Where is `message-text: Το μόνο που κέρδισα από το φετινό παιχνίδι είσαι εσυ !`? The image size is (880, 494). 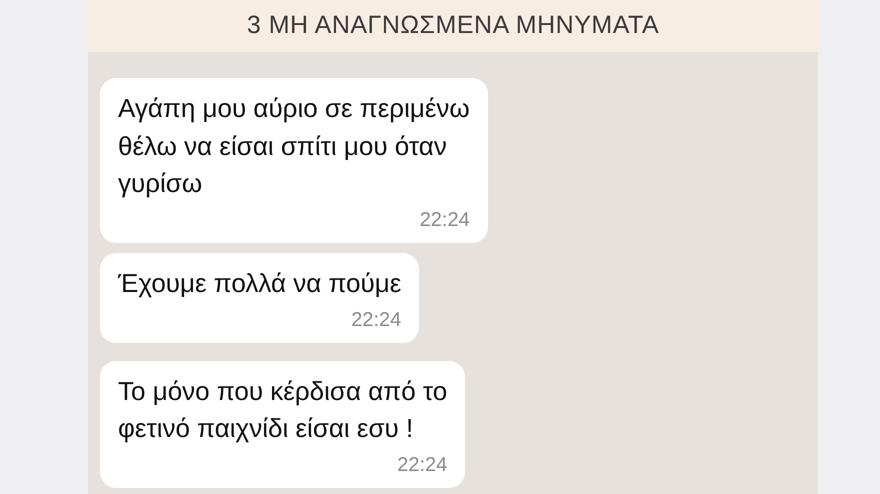 message-text: Το μόνο που κέρδισα από το φετινό παιχνίδι είσαι εσυ ! is located at coordinates (283, 410).